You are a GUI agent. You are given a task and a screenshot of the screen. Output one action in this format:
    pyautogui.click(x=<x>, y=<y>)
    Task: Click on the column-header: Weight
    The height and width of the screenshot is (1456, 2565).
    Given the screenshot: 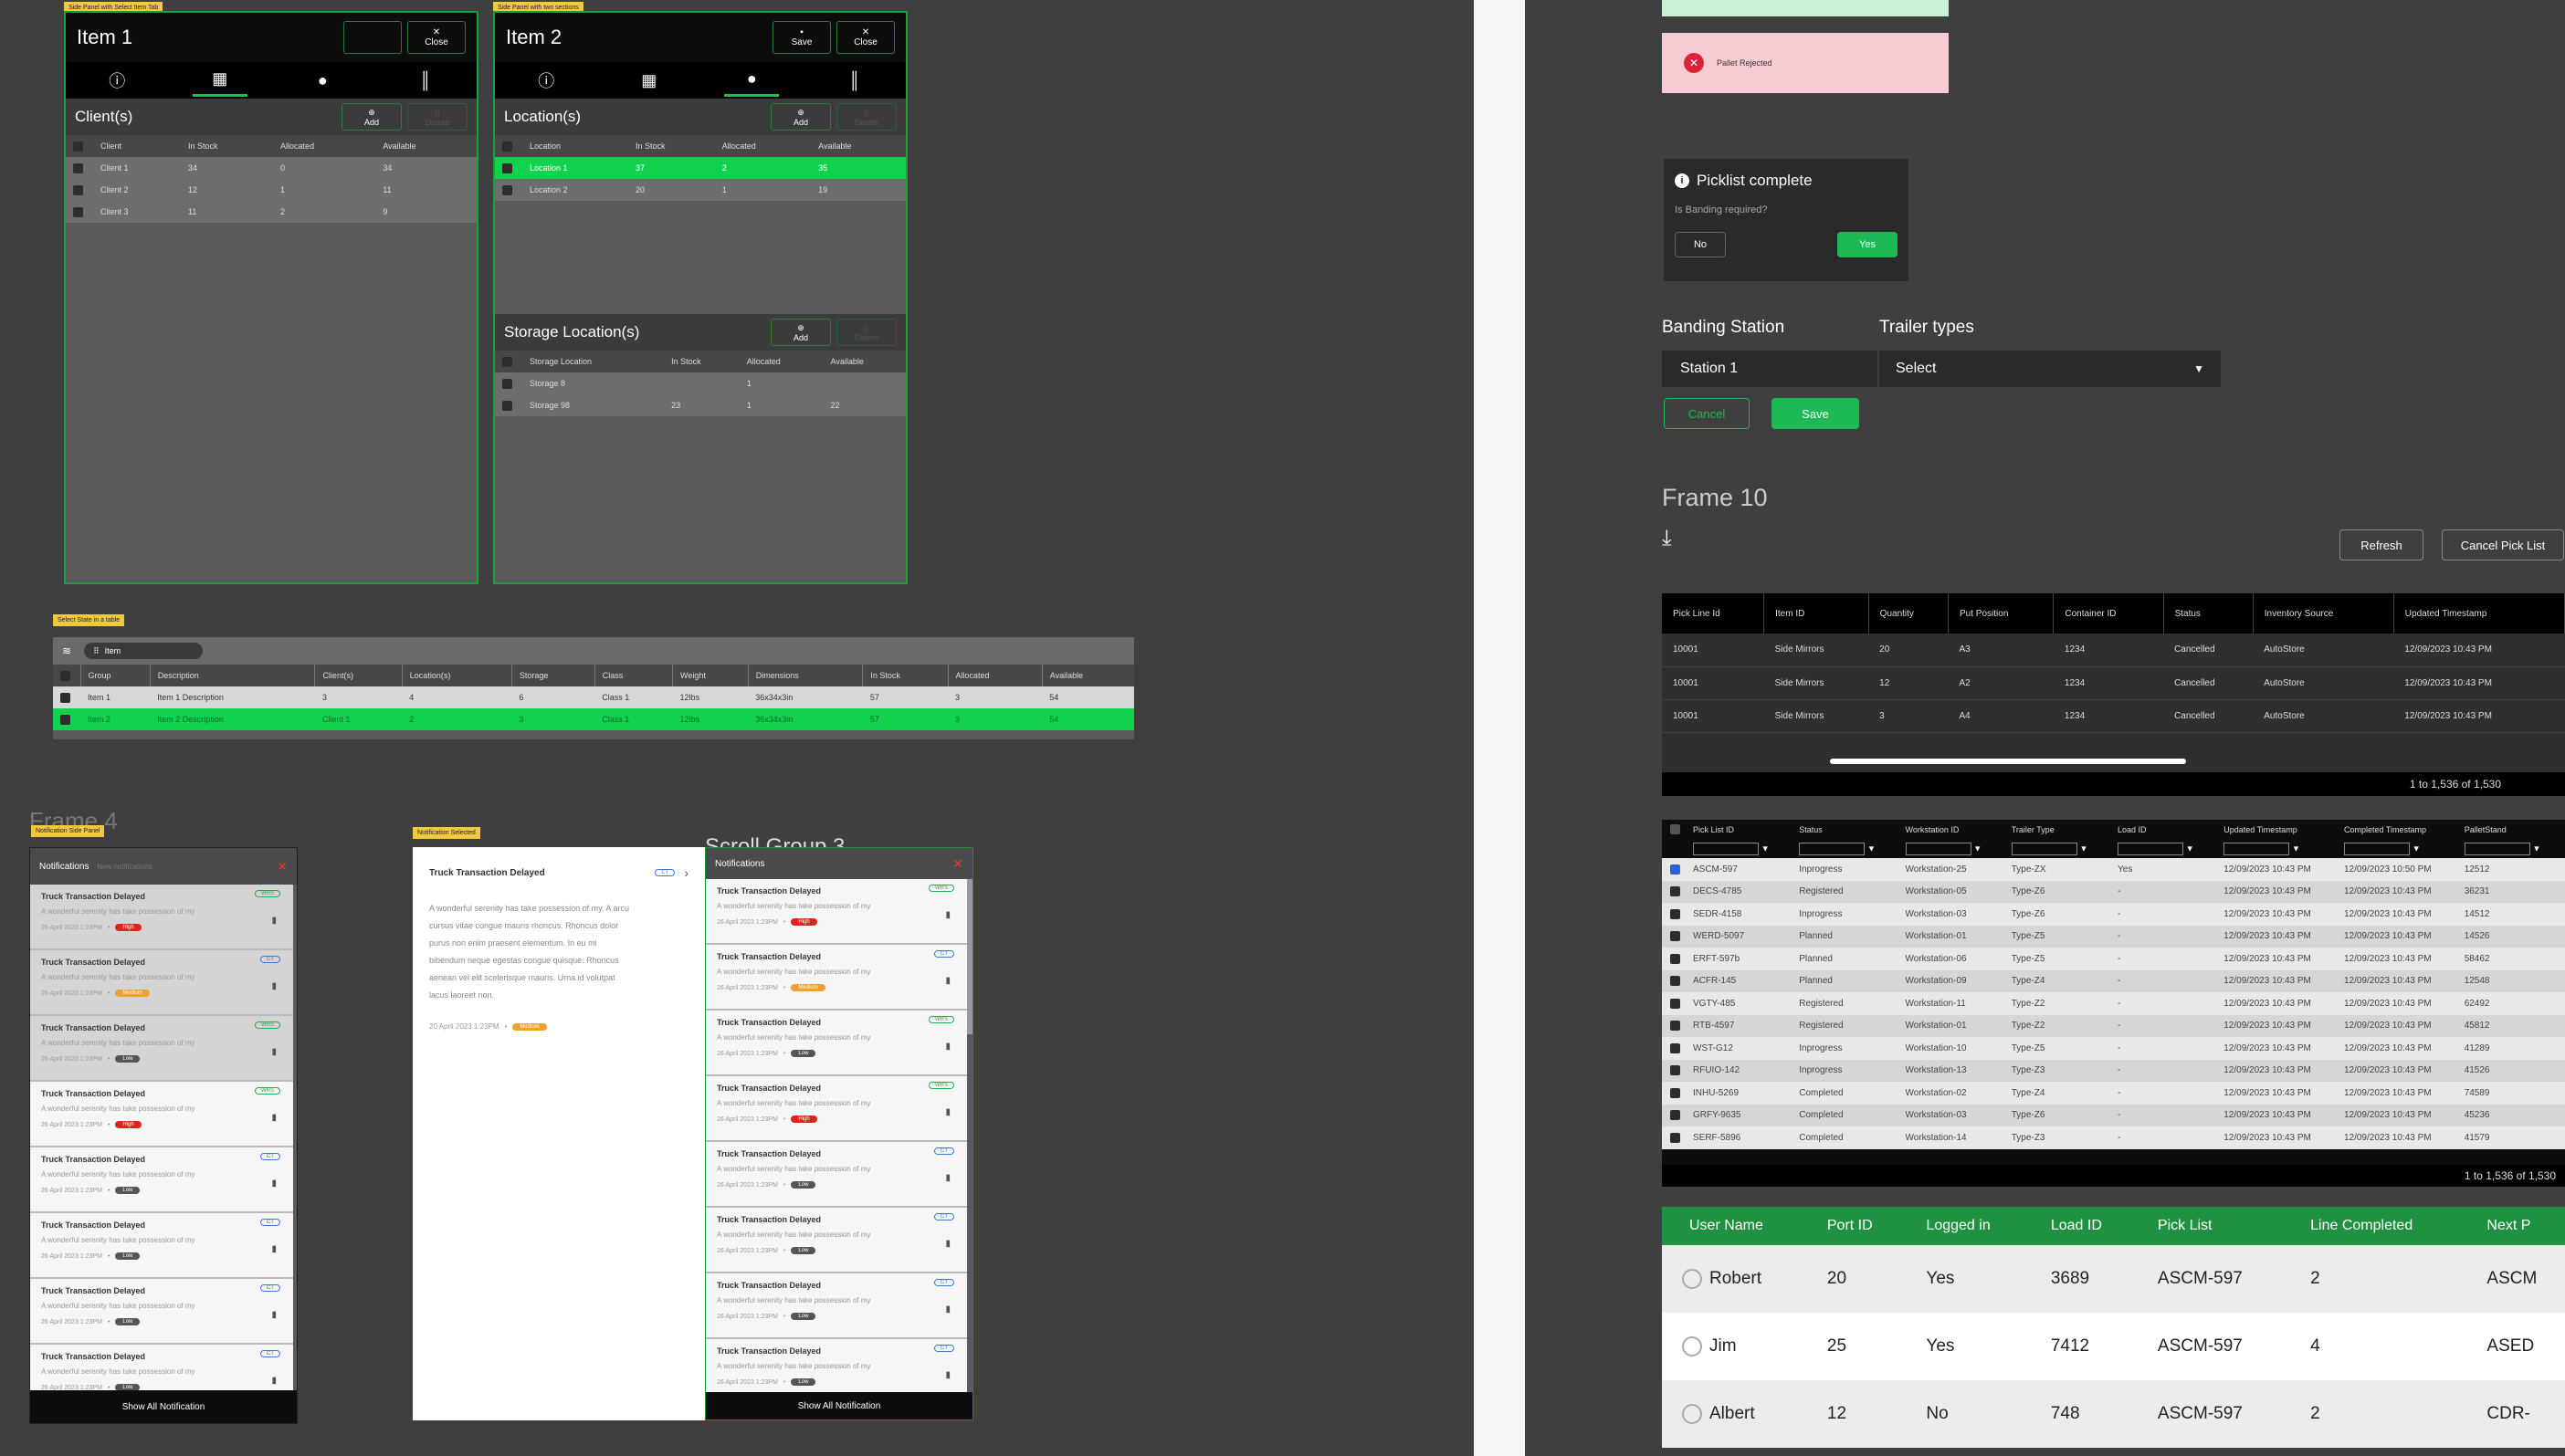 What is the action you would take?
    pyautogui.click(x=710, y=675)
    